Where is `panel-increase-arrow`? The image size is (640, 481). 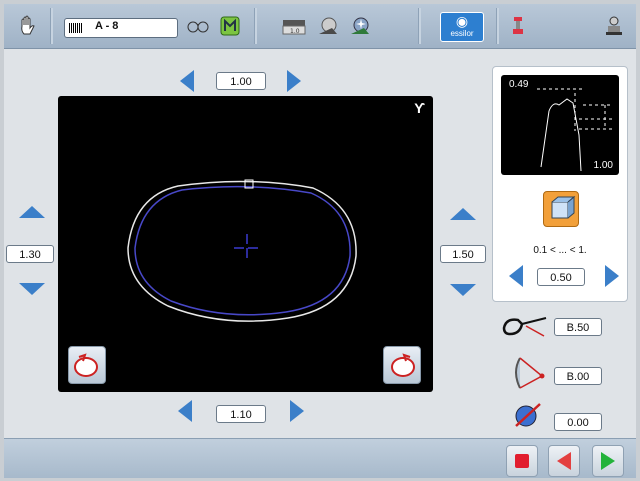 panel-increase-arrow is located at coordinates (612, 276).